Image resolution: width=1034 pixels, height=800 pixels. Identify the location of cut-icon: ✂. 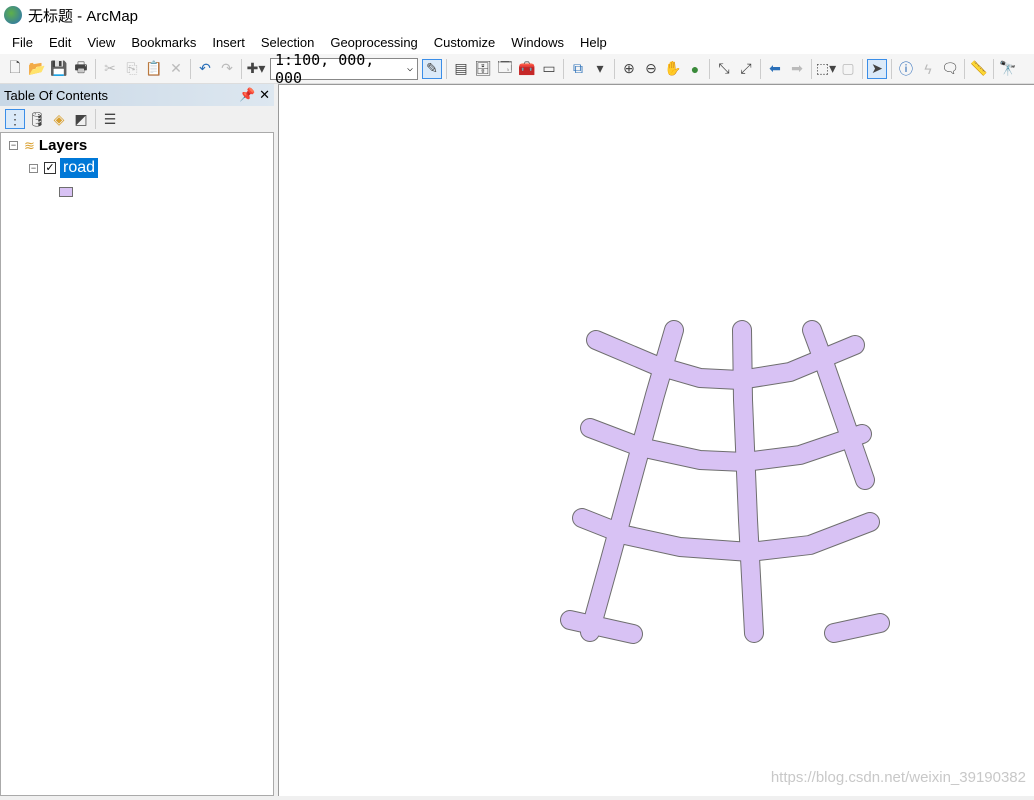
(110, 69).